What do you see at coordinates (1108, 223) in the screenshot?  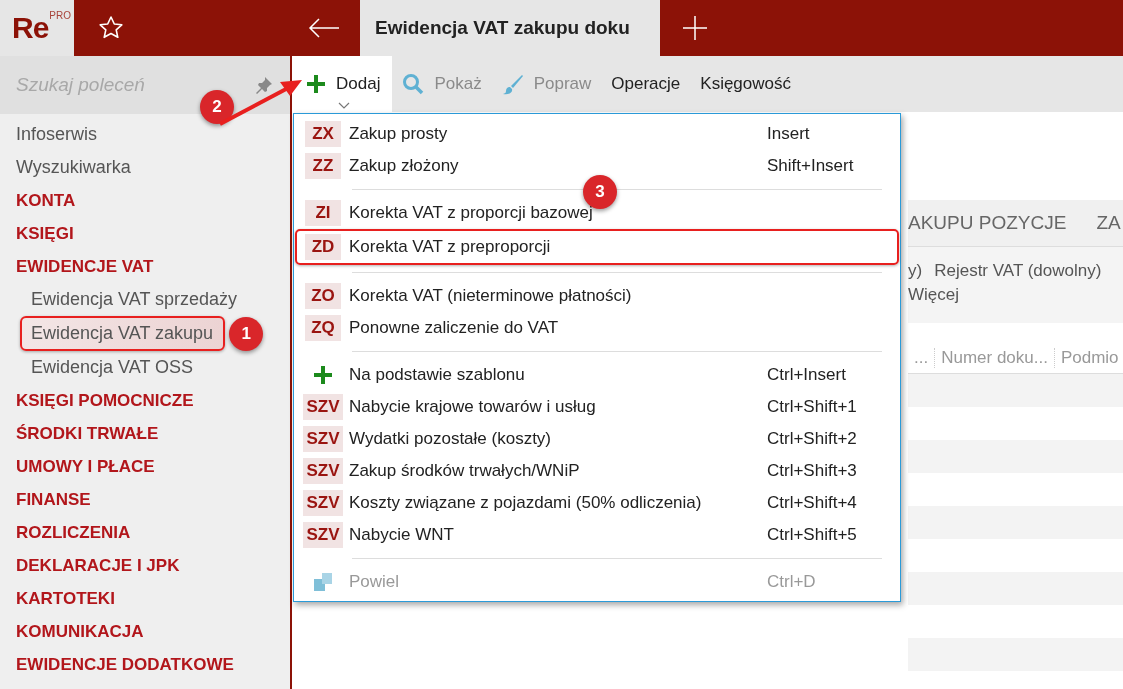 I see `view-tab: ZA` at bounding box center [1108, 223].